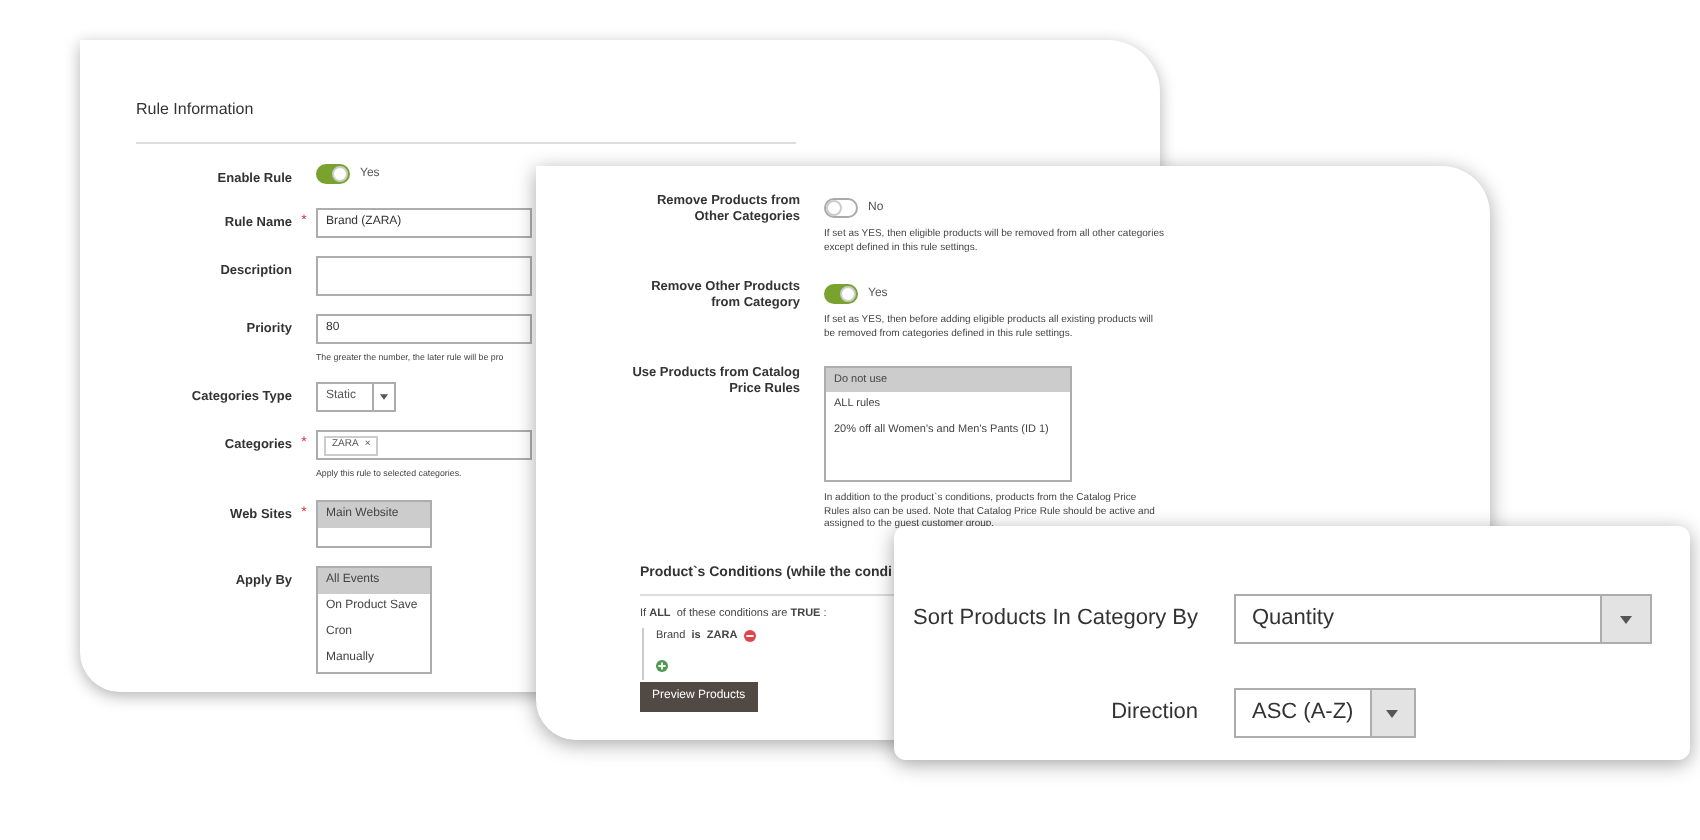 The height and width of the screenshot is (840, 1700). What do you see at coordinates (1443, 619) in the screenshot?
I see `select-field: Quantity` at bounding box center [1443, 619].